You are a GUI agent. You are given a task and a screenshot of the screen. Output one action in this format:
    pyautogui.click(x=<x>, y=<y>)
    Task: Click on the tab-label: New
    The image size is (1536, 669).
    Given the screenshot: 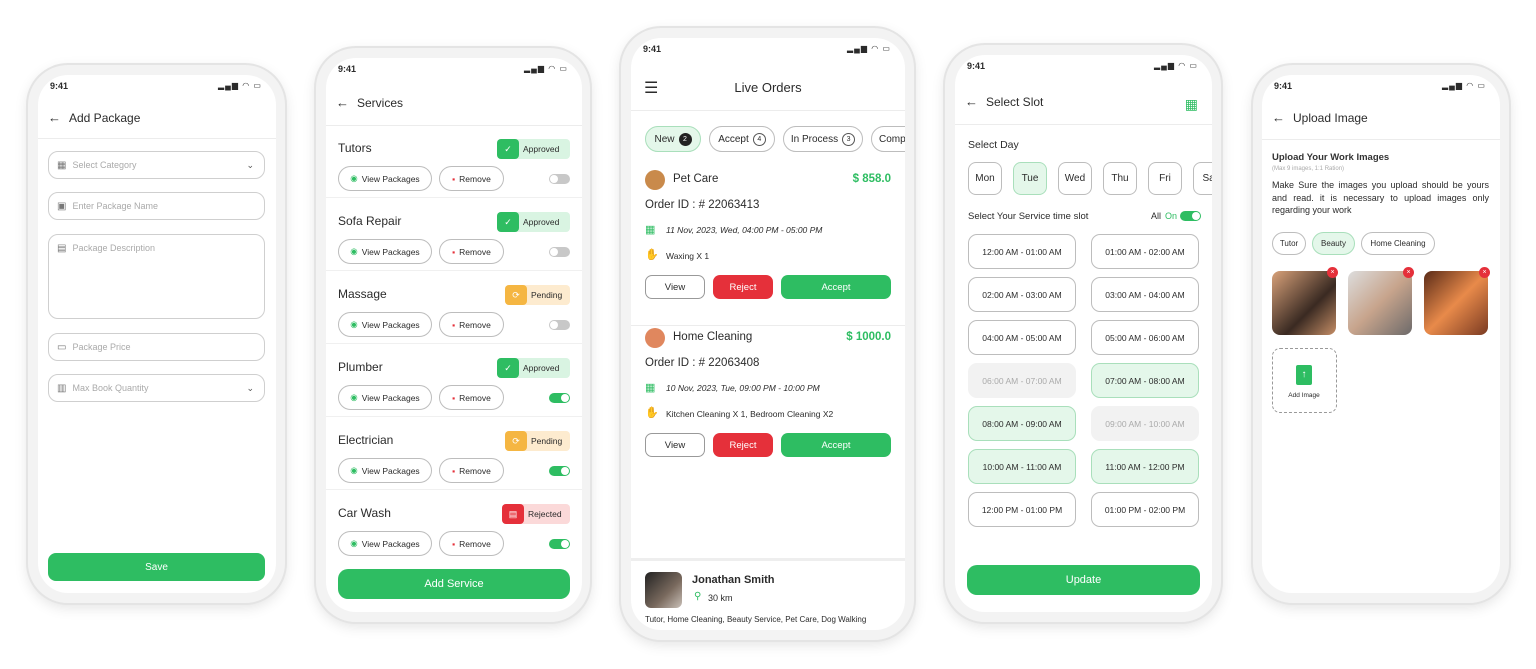 What is the action you would take?
    pyautogui.click(x=664, y=139)
    